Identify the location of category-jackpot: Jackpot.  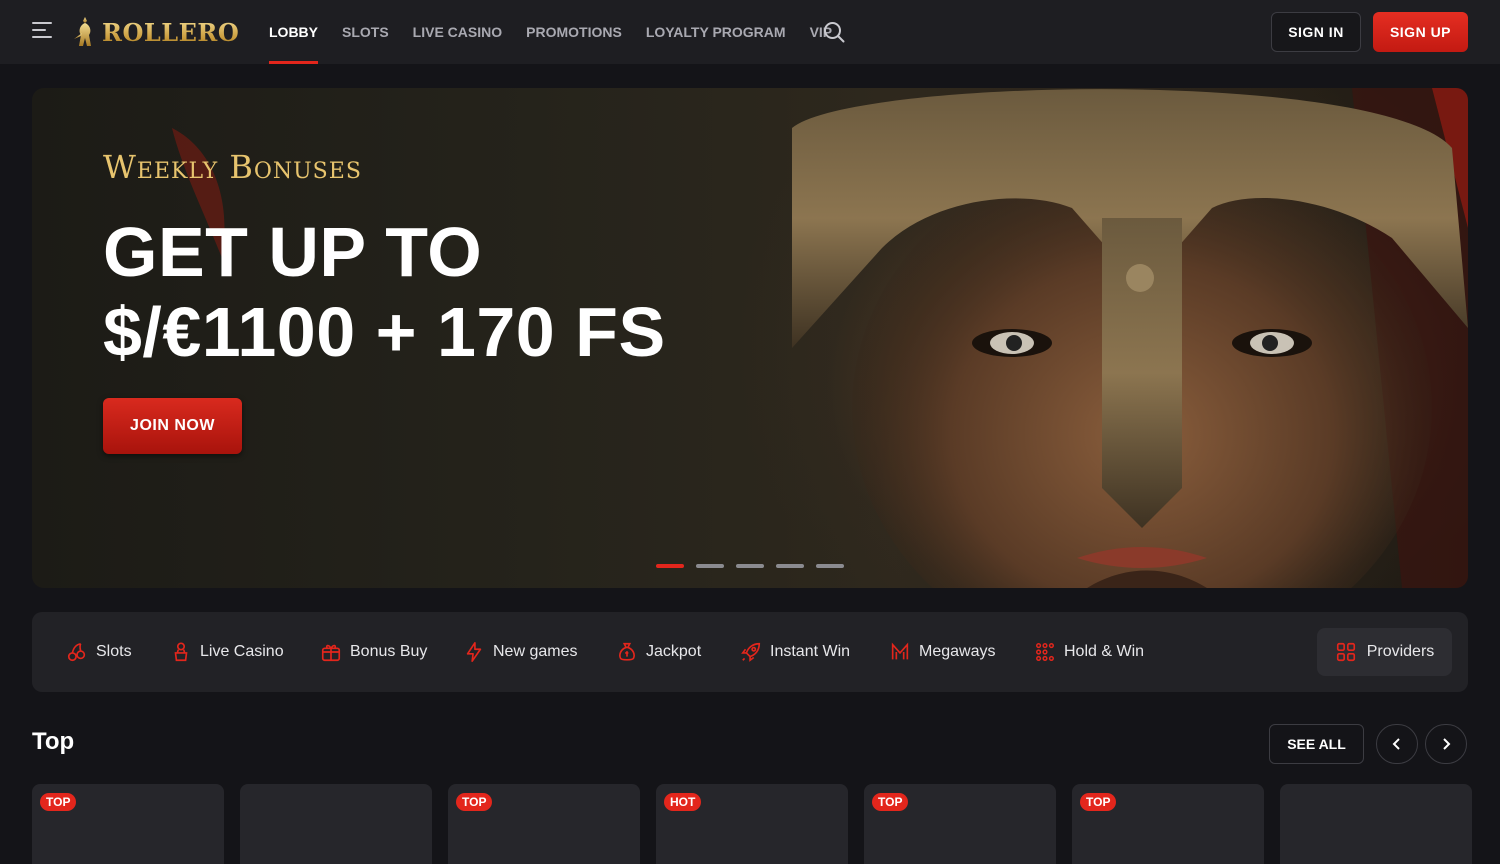
(658, 652).